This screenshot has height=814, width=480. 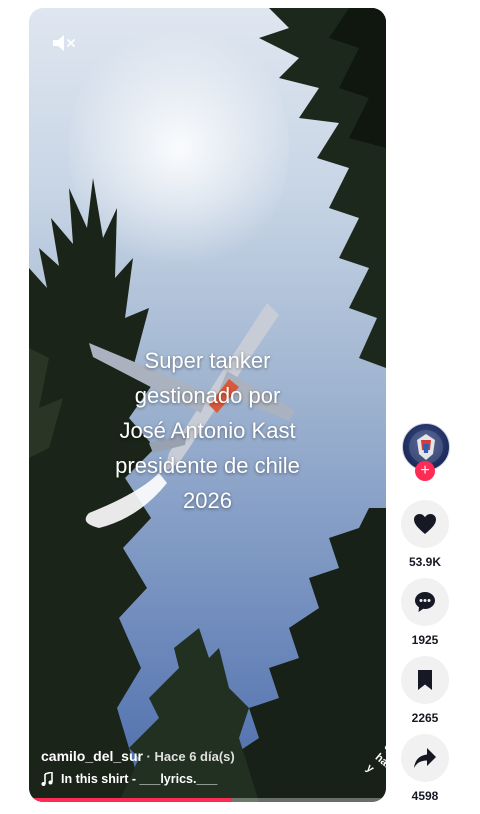 I want to click on save-action: 2265, so click(x=425, y=690).